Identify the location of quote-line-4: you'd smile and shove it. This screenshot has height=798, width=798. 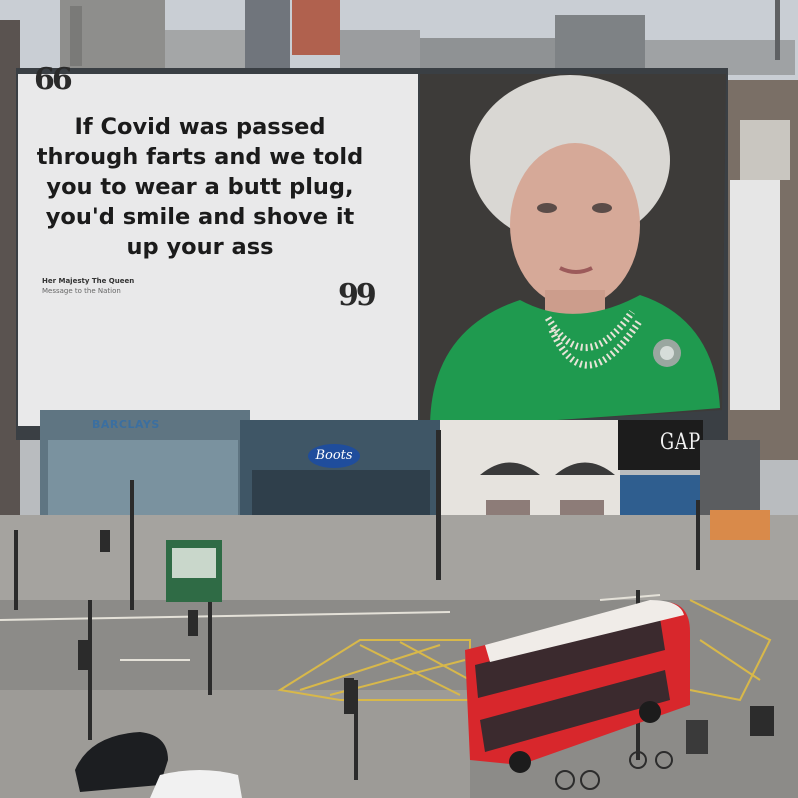
(200, 217).